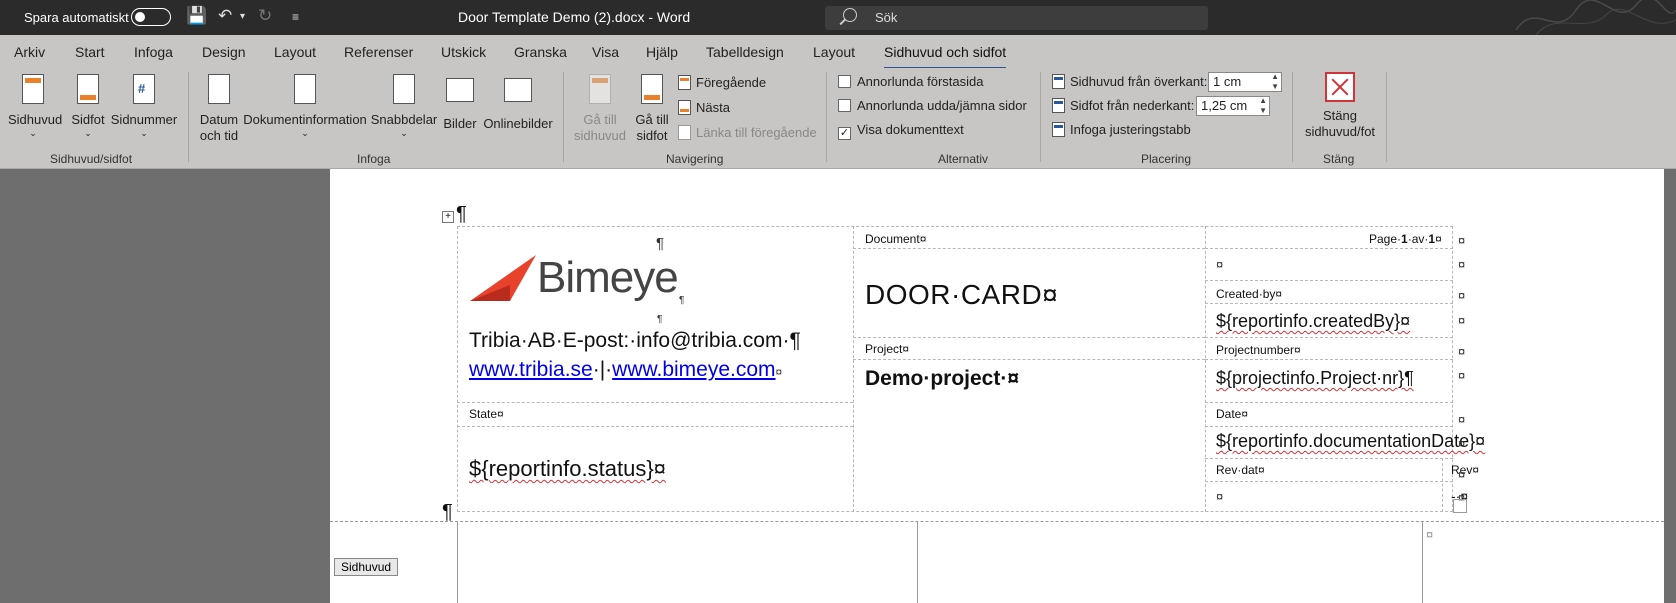  What do you see at coordinates (693, 369) in the screenshot?
I see `bimeye-link: www.bimeye.com` at bounding box center [693, 369].